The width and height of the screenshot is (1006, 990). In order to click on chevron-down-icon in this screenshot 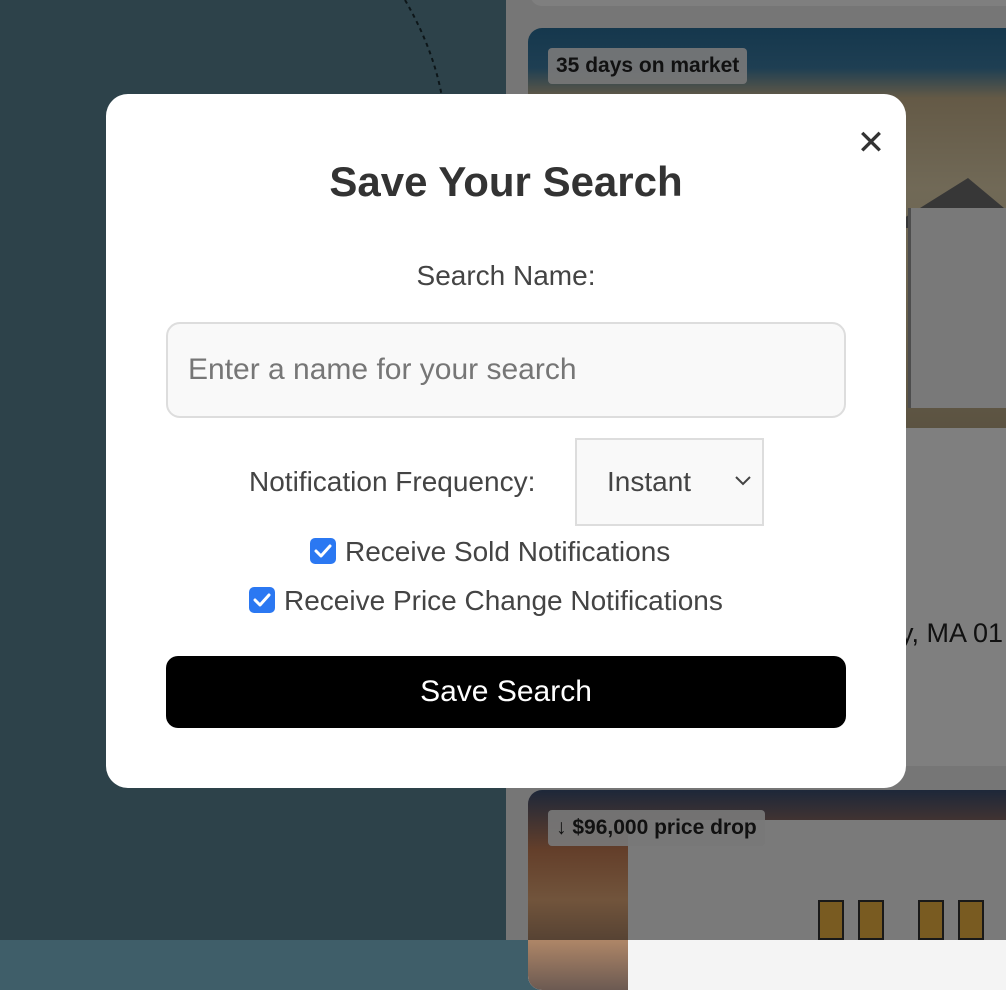, I will do `click(743, 481)`.